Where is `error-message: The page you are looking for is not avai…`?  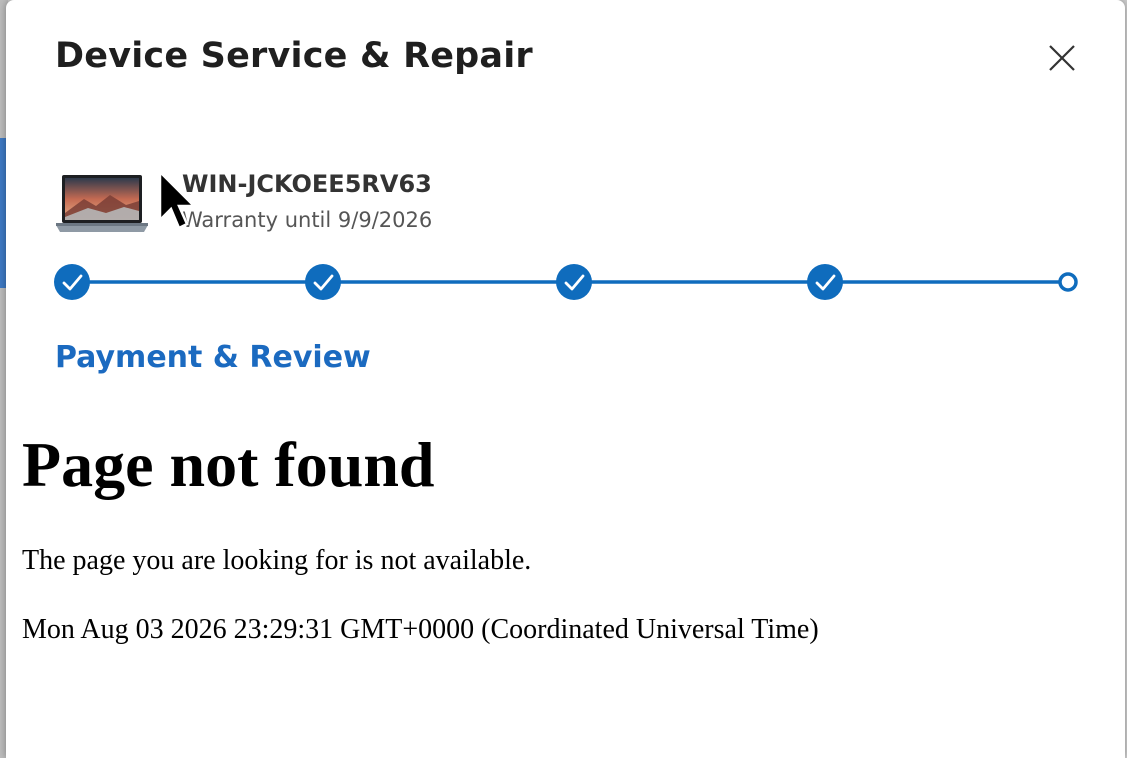
error-message: The page you are looking for is not avai… is located at coordinates (277, 560).